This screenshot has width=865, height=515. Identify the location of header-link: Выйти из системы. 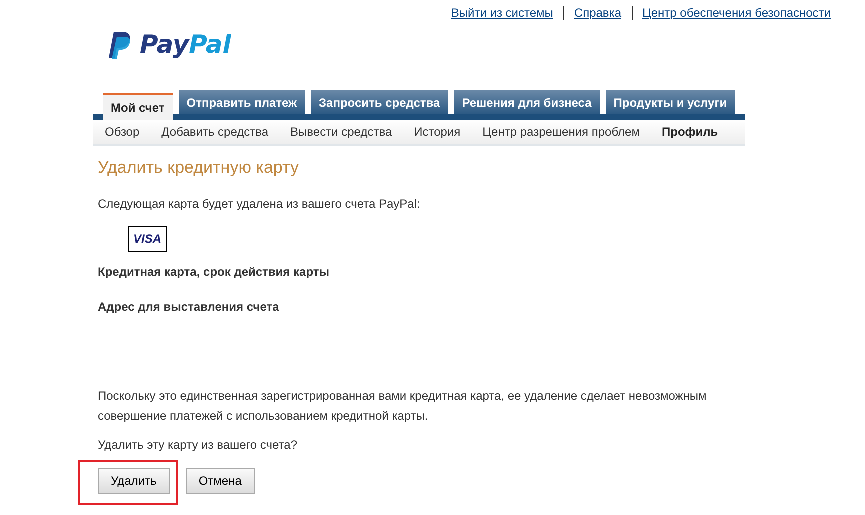
(502, 13).